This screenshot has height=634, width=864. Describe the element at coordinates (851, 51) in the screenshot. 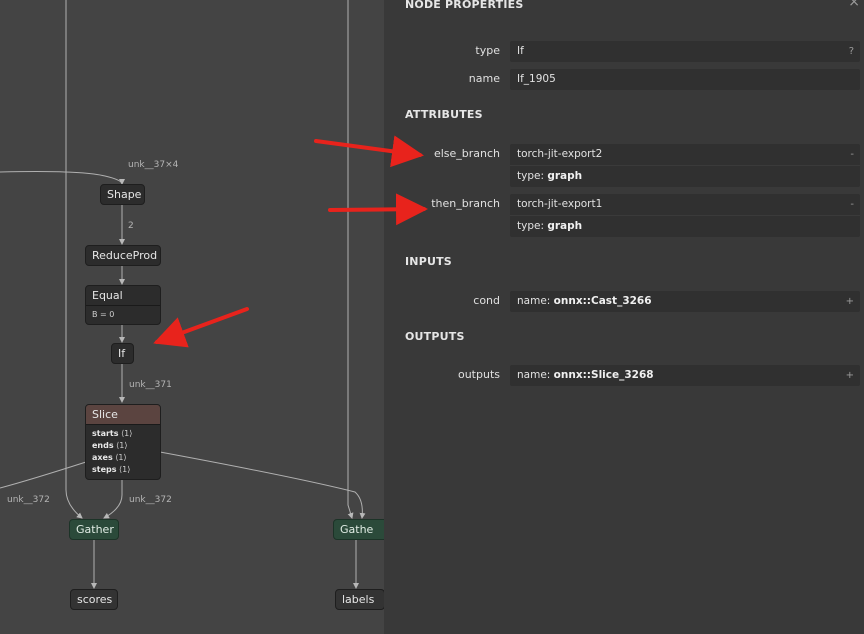

I see `help-icon: ?` at that location.